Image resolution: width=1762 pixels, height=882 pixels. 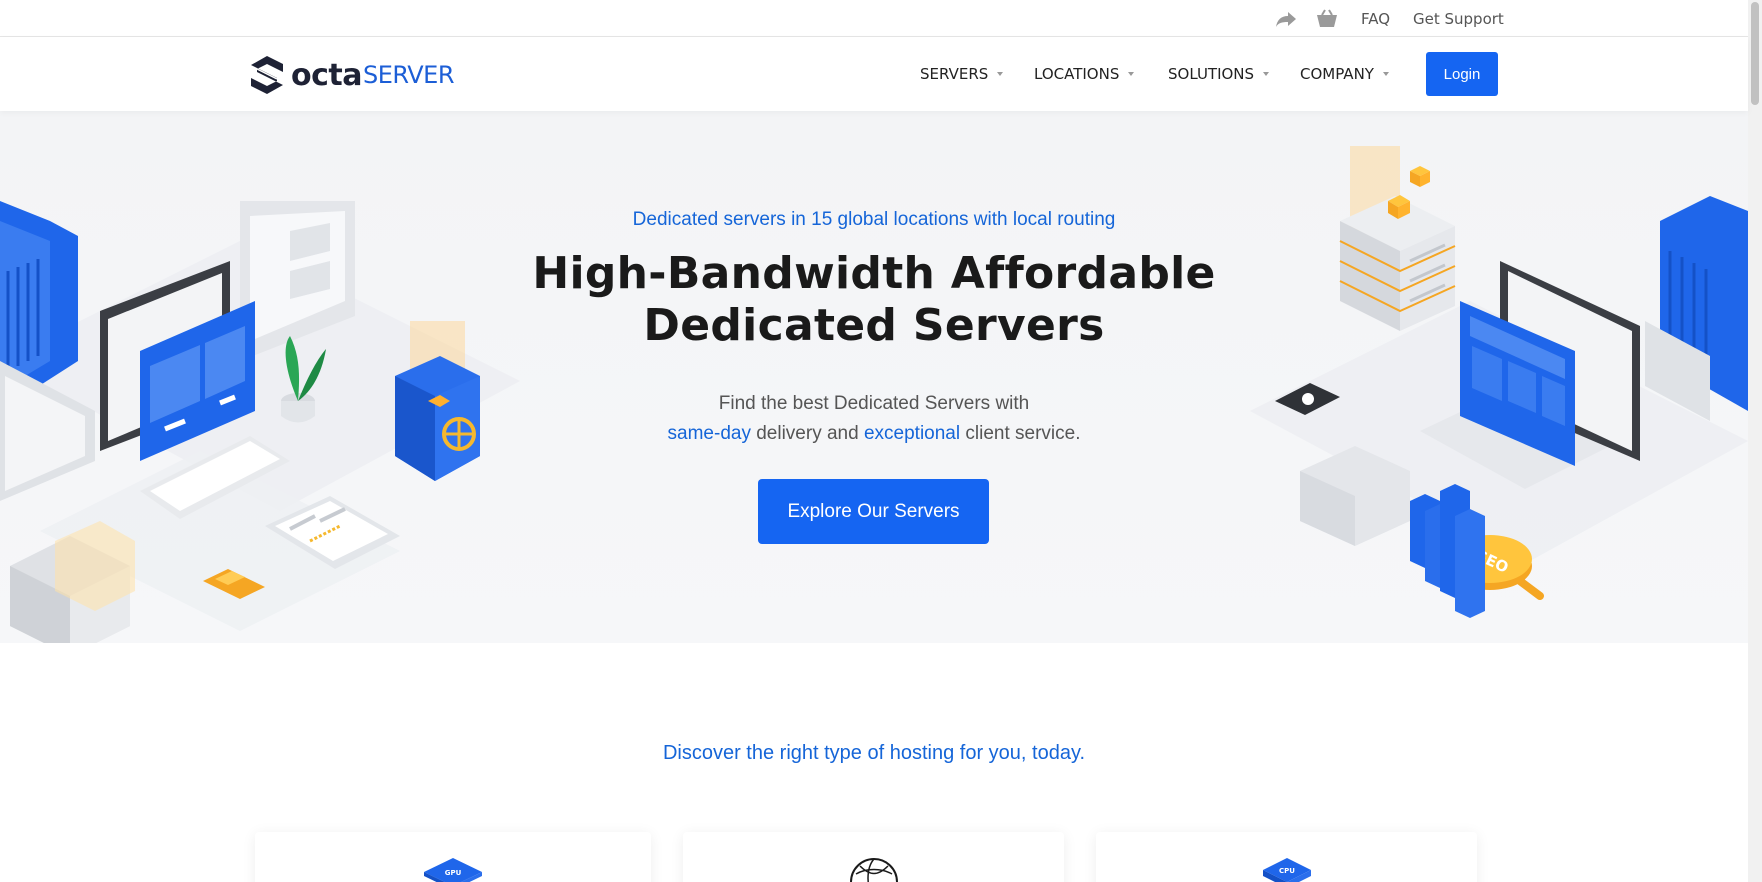 I want to click on top-utility-bar: FAQ Get Support, so click(x=874, y=18).